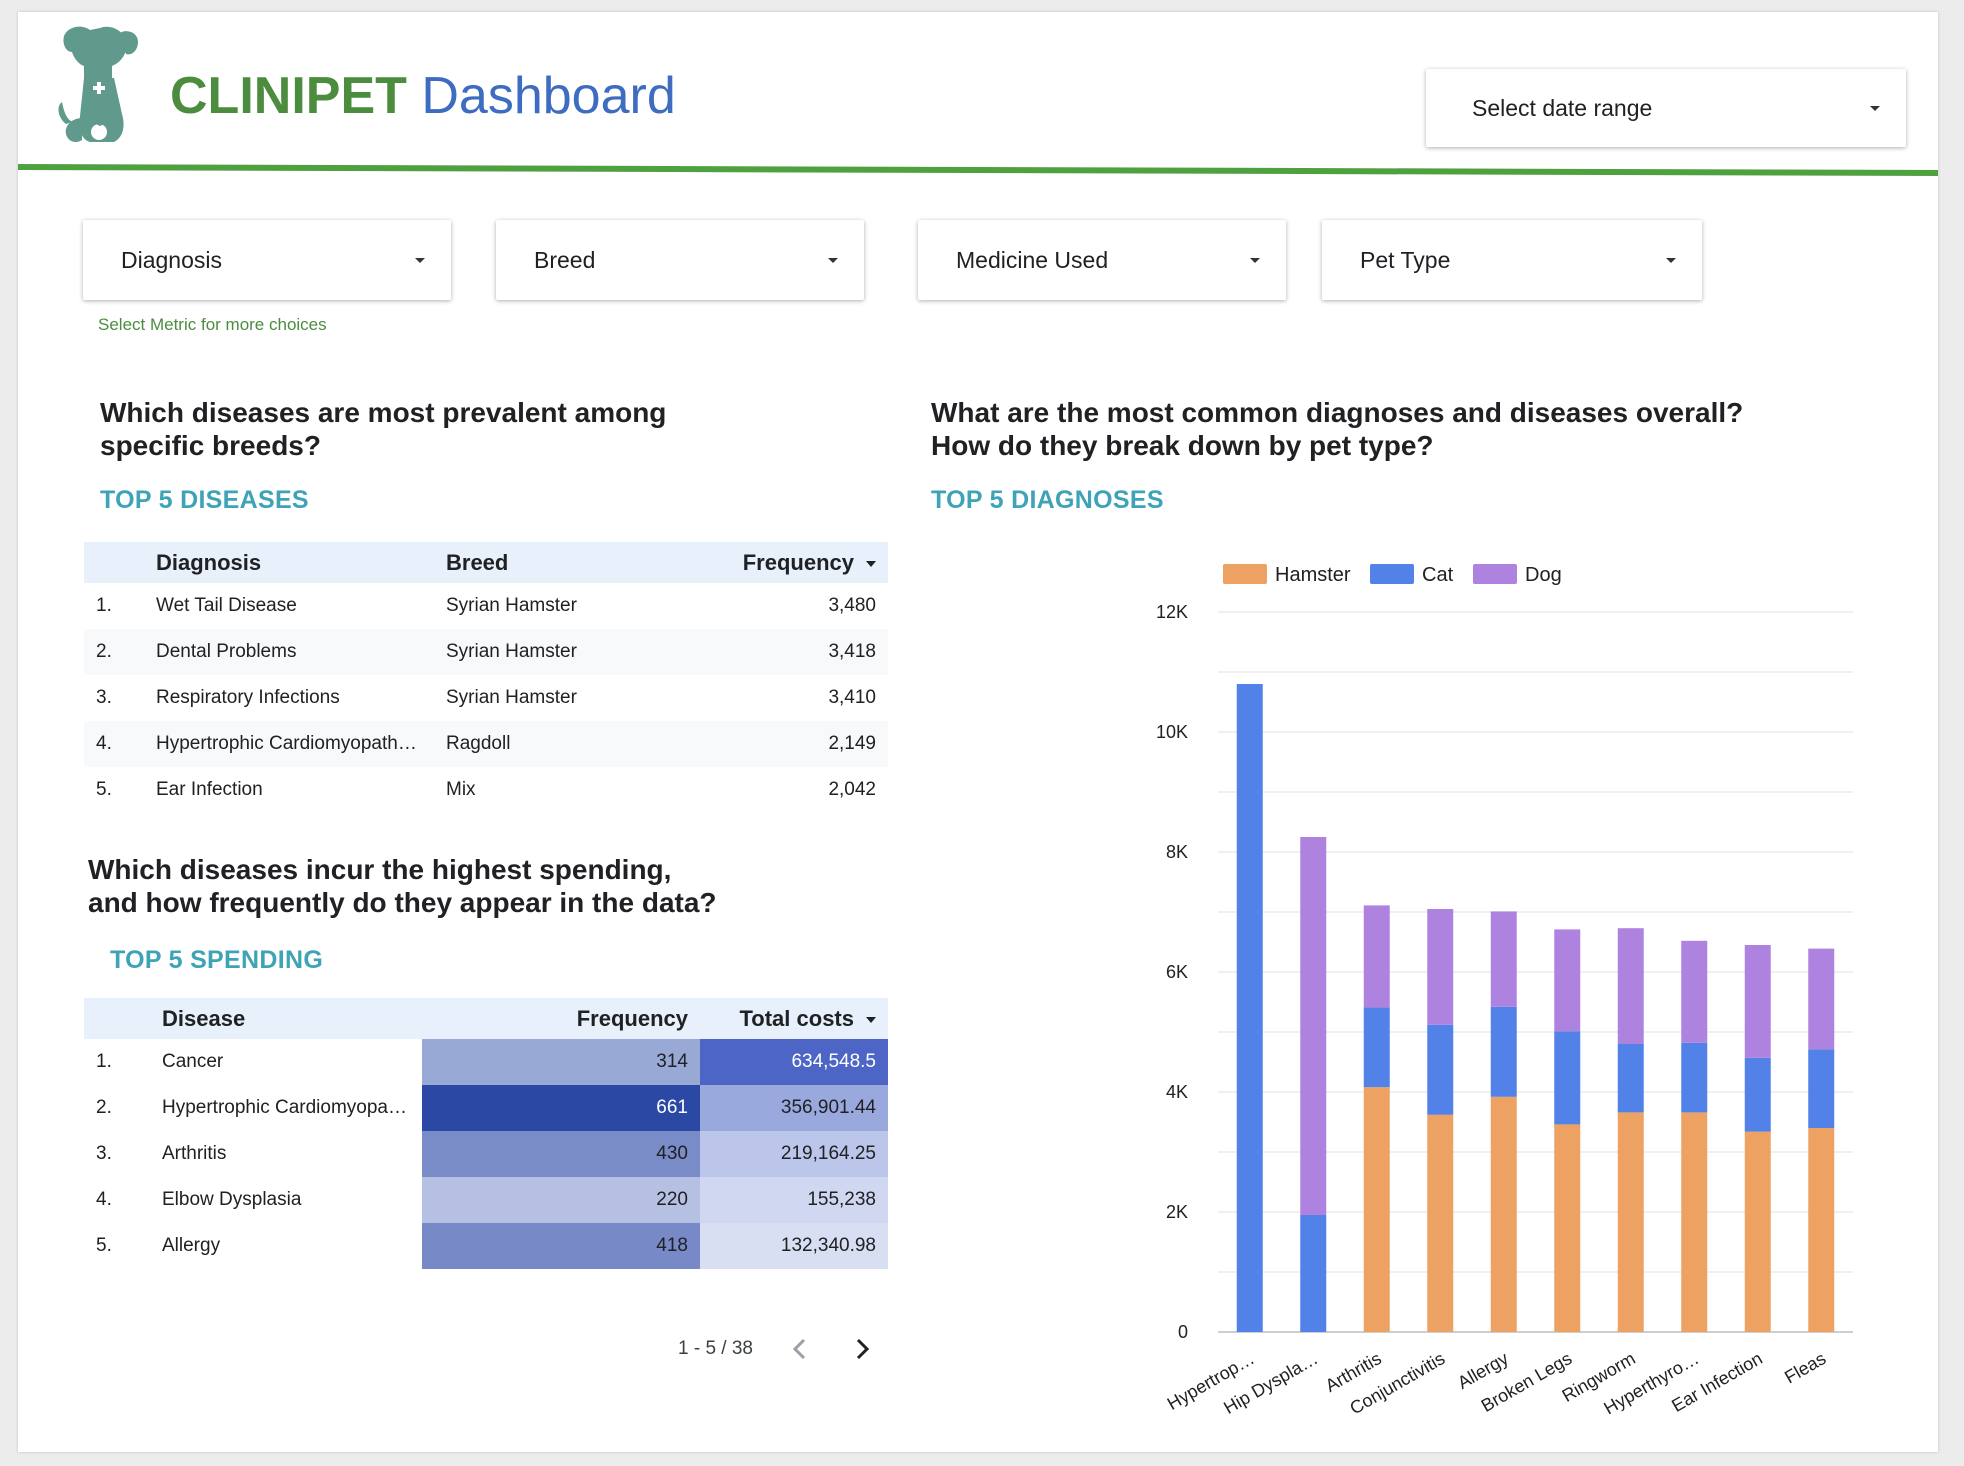  I want to click on date-range-label: Select date range, so click(1562, 107).